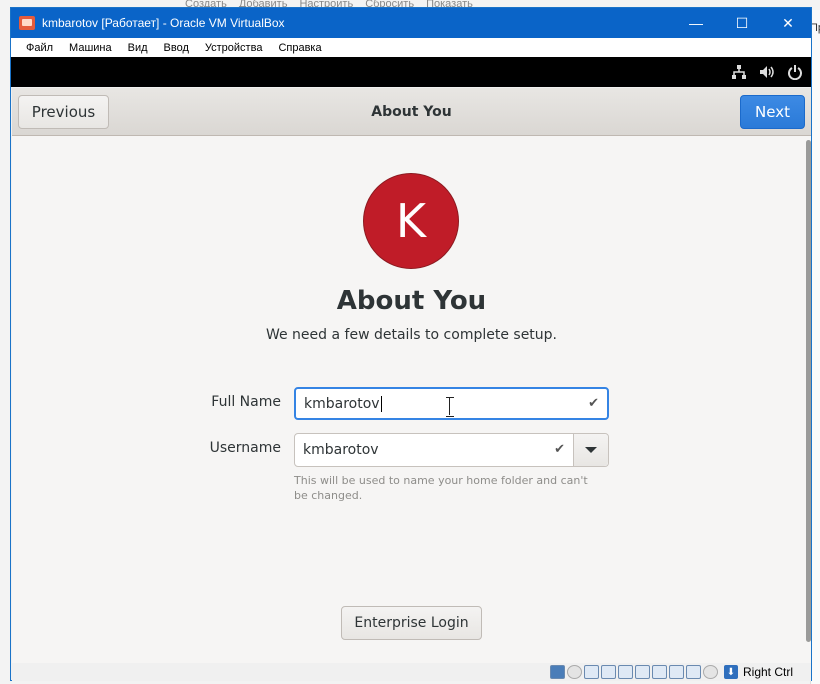 Image resolution: width=820 pixels, height=684 pixels. I want to click on chevron-down-icon, so click(591, 450).